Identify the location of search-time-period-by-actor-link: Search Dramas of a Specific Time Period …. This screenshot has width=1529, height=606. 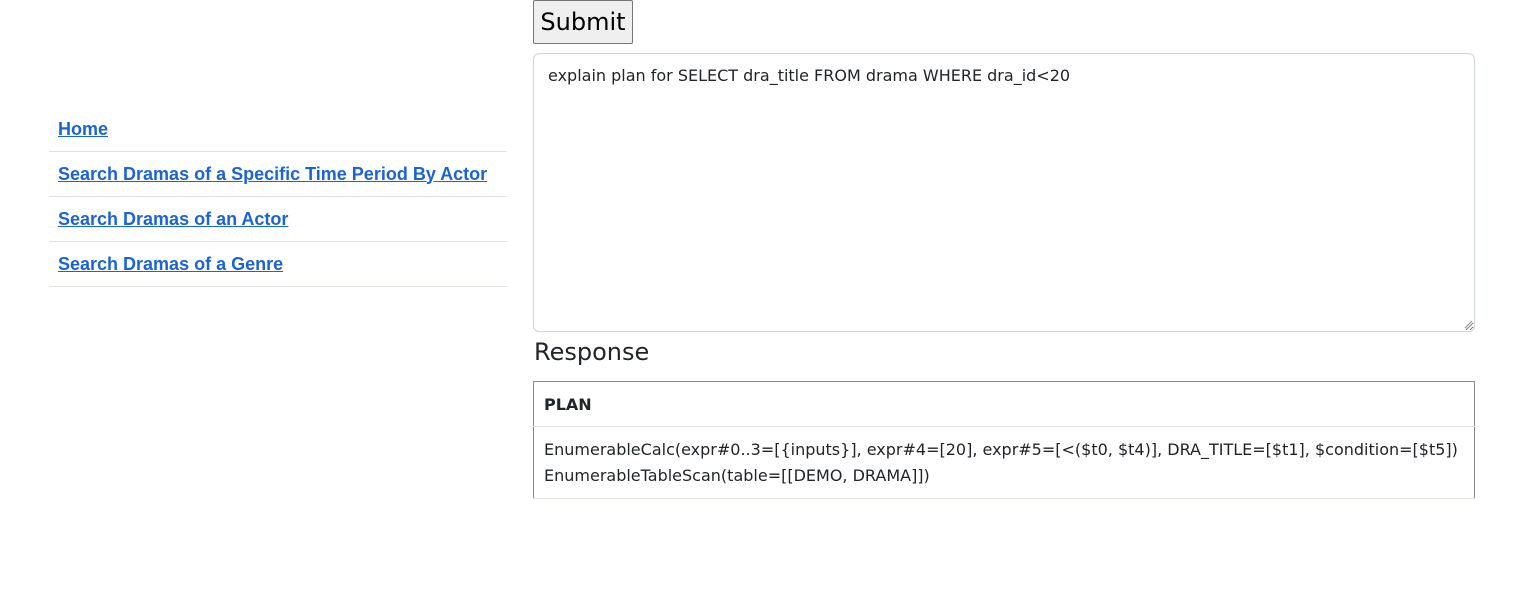
(272, 174).